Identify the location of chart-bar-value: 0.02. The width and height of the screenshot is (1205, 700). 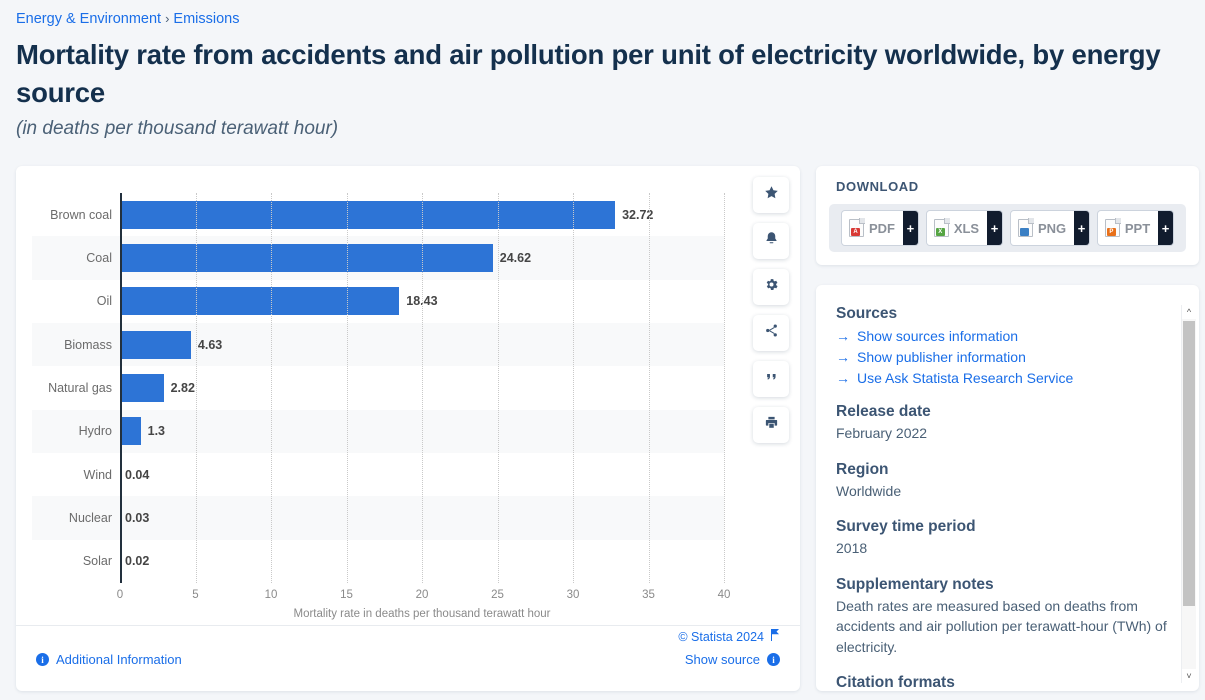
(137, 561).